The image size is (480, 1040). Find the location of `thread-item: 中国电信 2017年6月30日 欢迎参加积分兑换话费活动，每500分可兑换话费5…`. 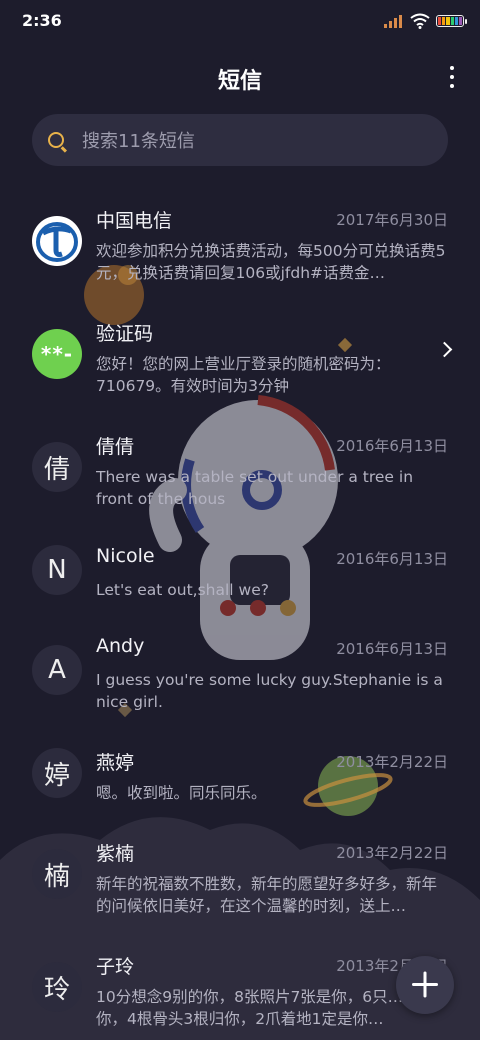

thread-item: 中国电信 2017年6月30日 欢迎参加积分兑换话费活动，每500分可兑换话费5… is located at coordinates (240, 246).